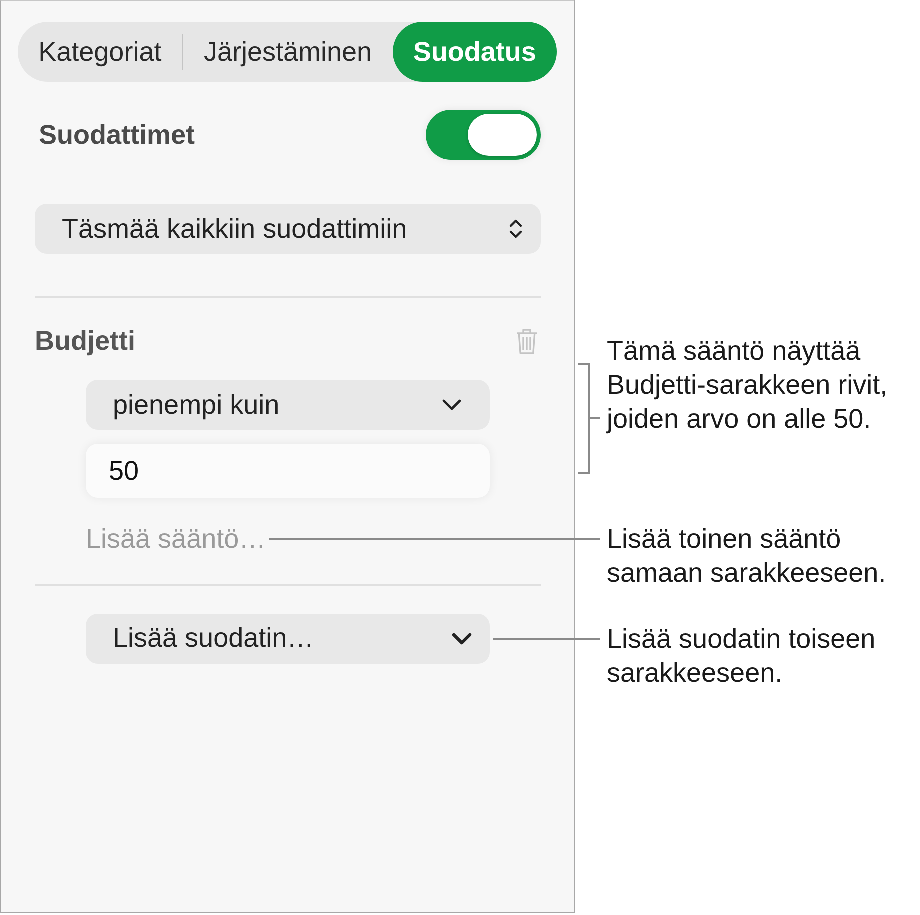 The image size is (920, 915). What do you see at coordinates (288, 471) in the screenshot?
I see `value-field: 50` at bounding box center [288, 471].